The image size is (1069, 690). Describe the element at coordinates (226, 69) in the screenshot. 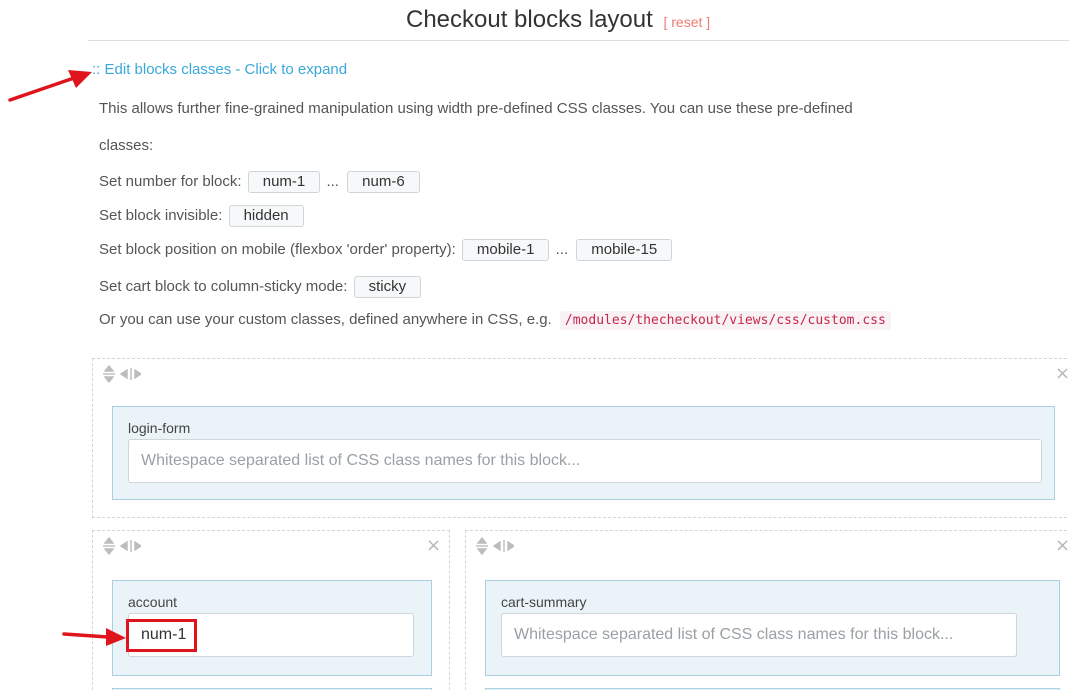

I see `expand-label: Edit blocks classes - Click to expand` at that location.